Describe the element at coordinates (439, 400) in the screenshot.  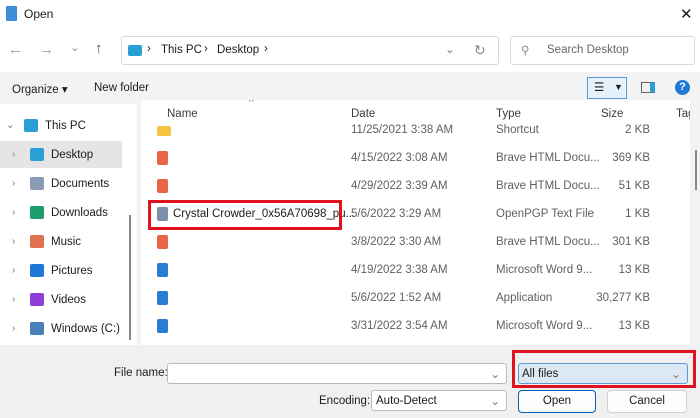
I see `encoding-select: Auto-Detect ⌄` at that location.